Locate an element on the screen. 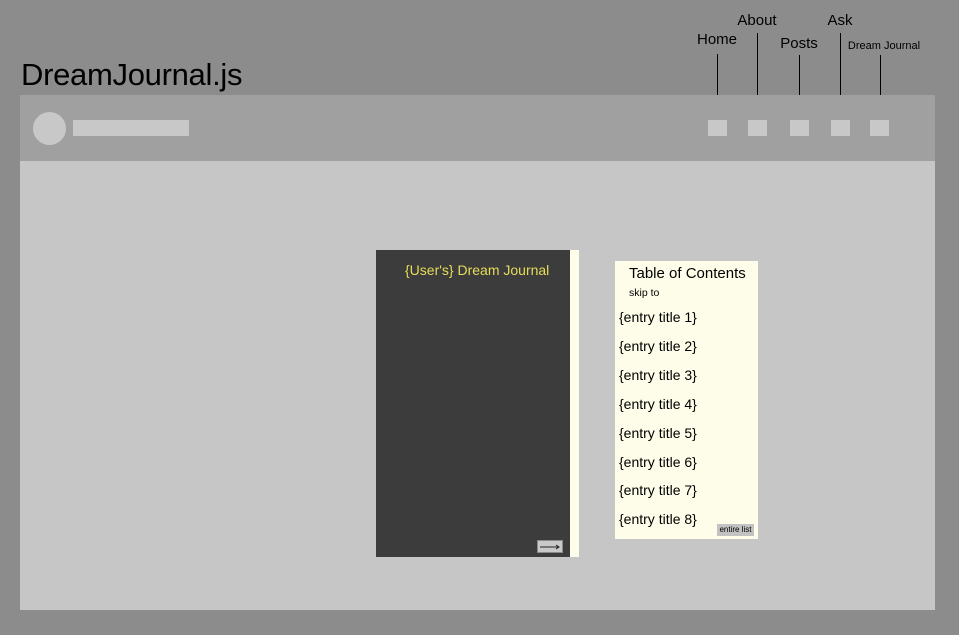 The width and height of the screenshot is (959, 635). arrow-right-icon is located at coordinates (550, 546).